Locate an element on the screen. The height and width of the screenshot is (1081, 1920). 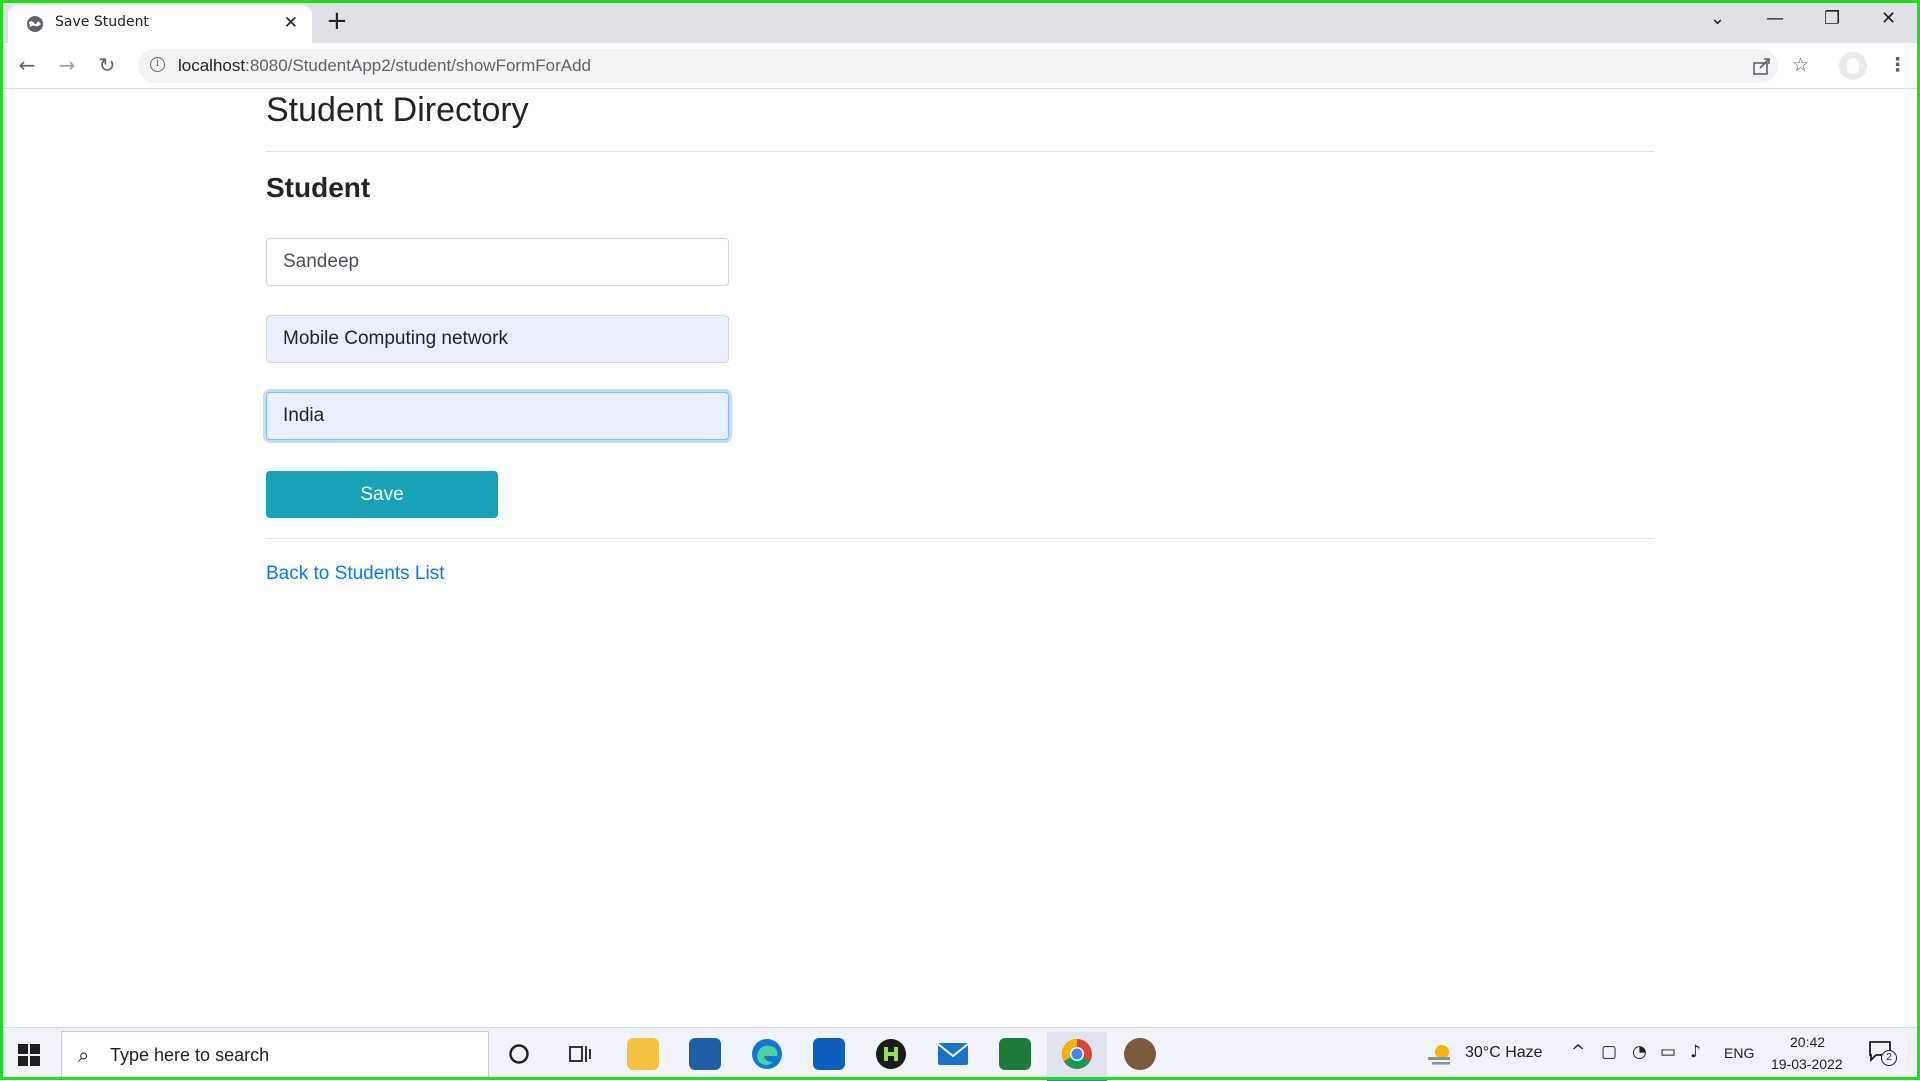
chrome-icon is located at coordinates (1077, 1054).